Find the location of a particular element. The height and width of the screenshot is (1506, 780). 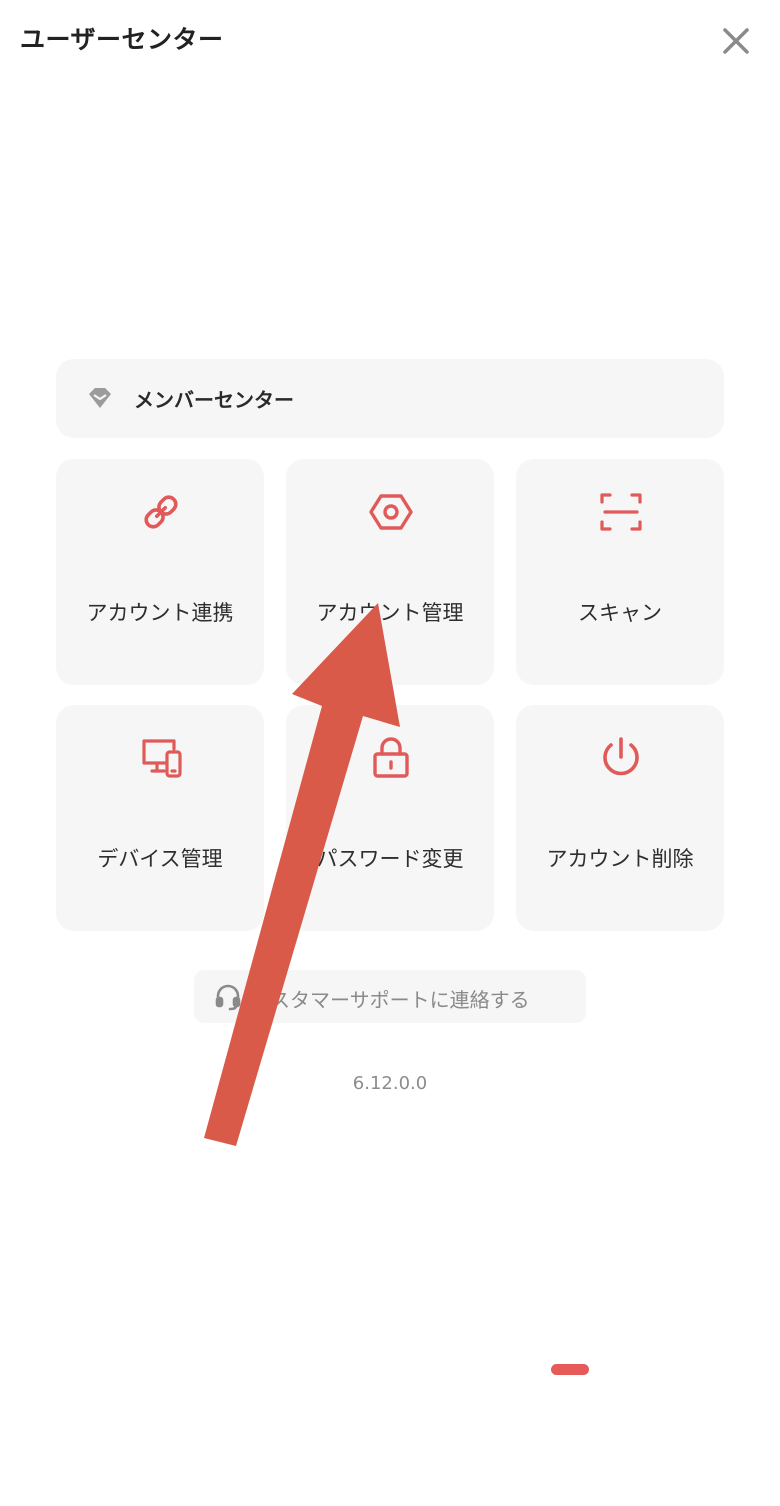

tile-password-change: パスワード変更 is located at coordinates (390, 818).